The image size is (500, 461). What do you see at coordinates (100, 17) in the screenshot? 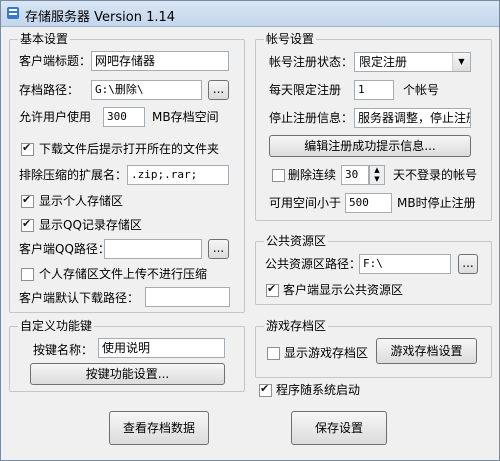
I see `window-title: 存储服务器 Version 1.14` at bounding box center [100, 17].